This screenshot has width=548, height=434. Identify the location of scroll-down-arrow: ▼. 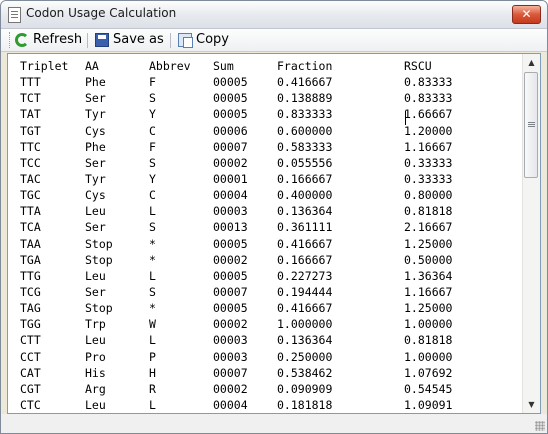
(531, 404).